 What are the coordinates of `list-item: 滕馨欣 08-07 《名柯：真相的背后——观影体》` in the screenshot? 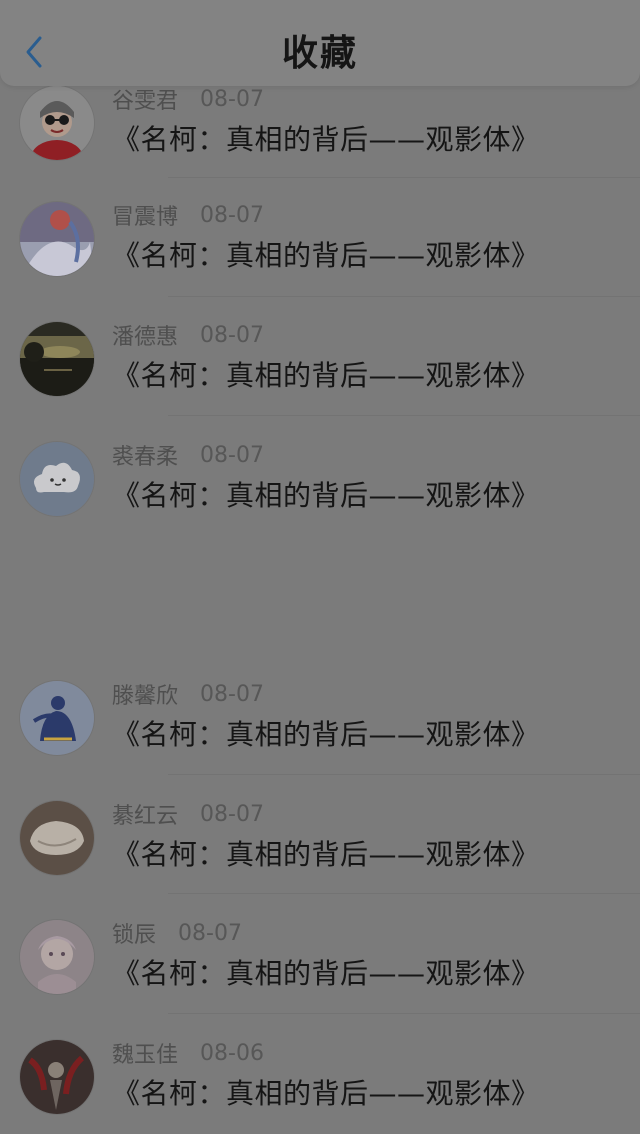 It's located at (320, 727).